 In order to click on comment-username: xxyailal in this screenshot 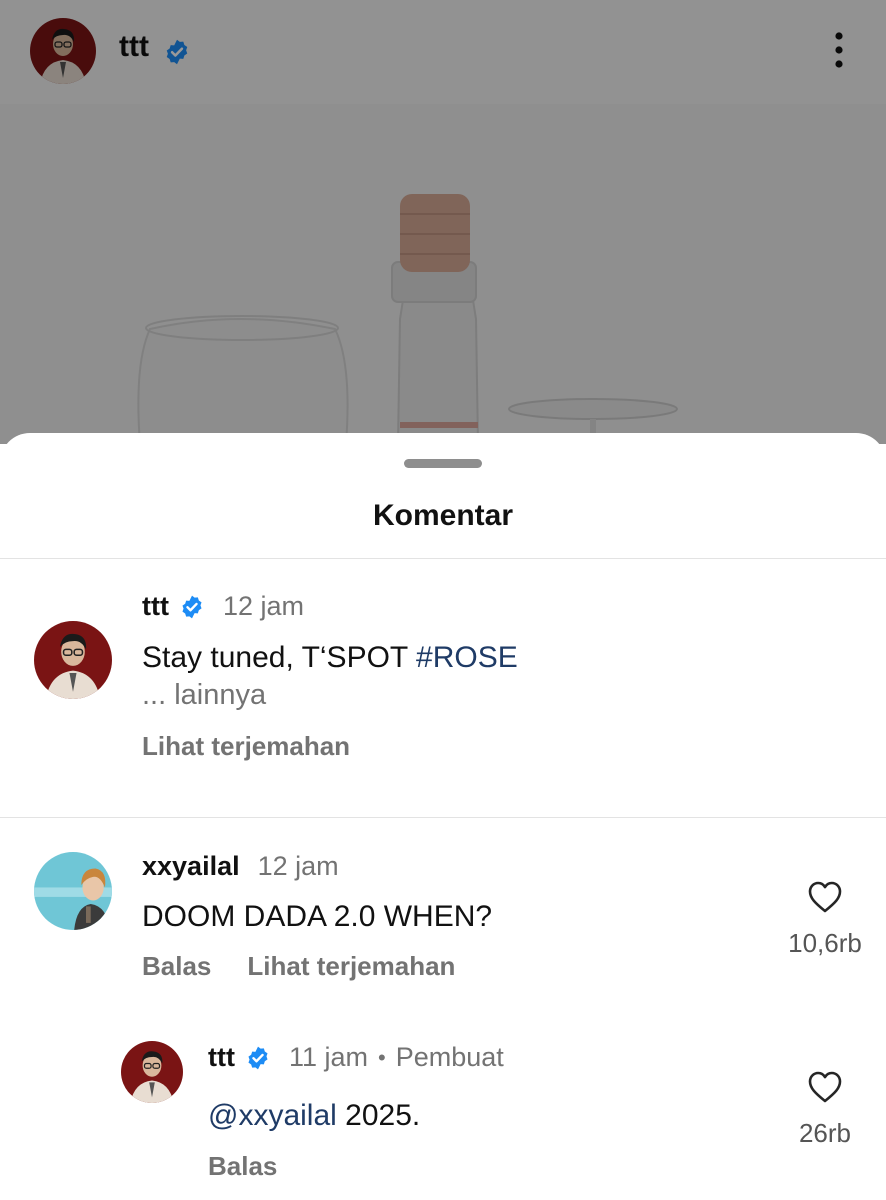, I will do `click(191, 866)`.